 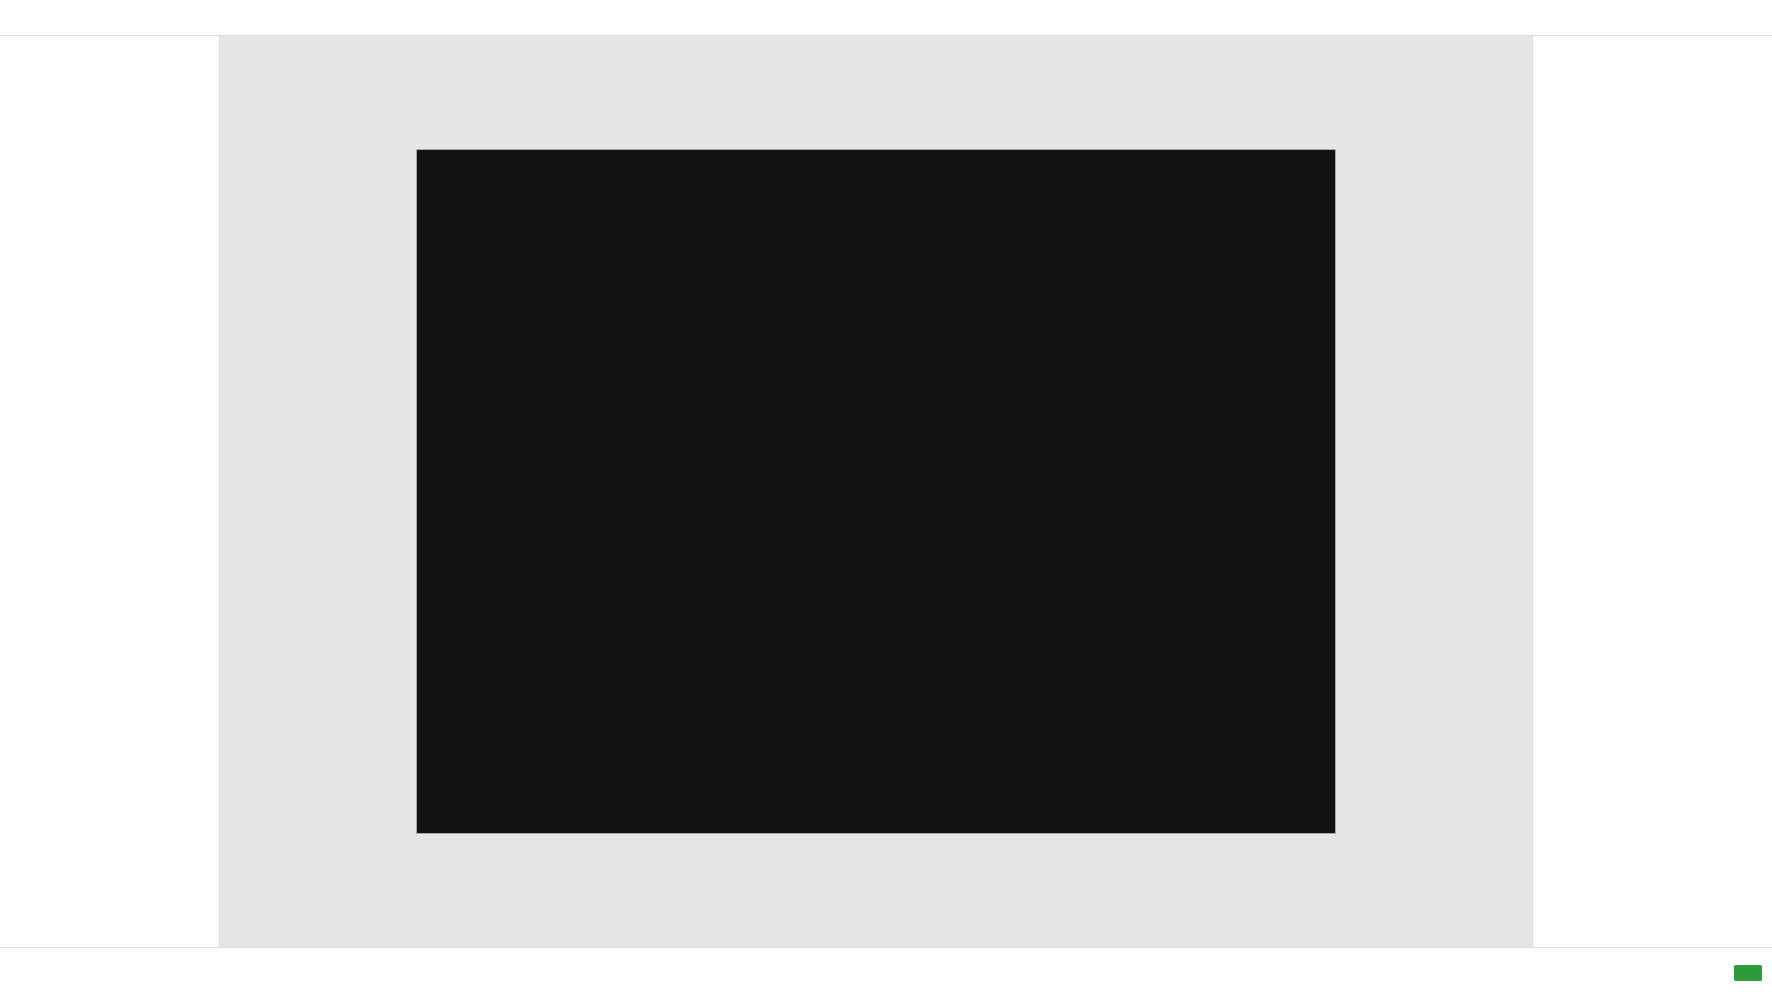 What do you see at coordinates (1748, 972) in the screenshot?
I see `add-to-cart-button` at bounding box center [1748, 972].